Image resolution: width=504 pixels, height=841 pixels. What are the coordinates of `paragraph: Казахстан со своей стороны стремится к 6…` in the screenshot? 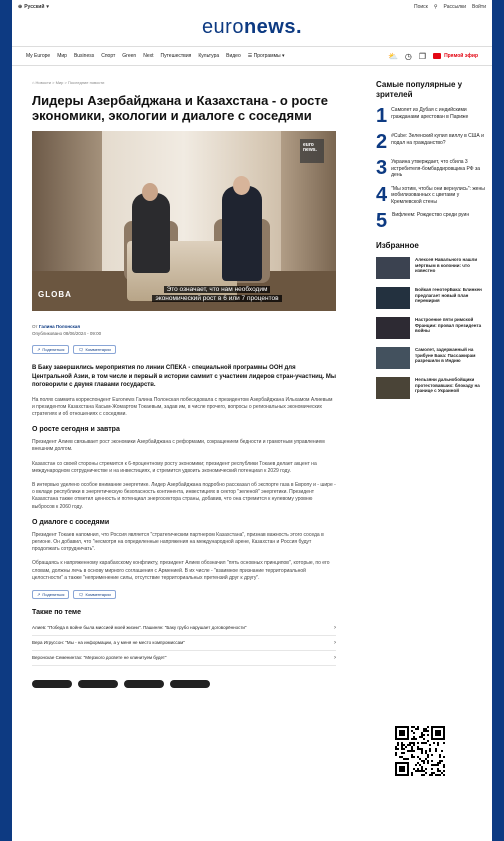 It's located at (174, 467).